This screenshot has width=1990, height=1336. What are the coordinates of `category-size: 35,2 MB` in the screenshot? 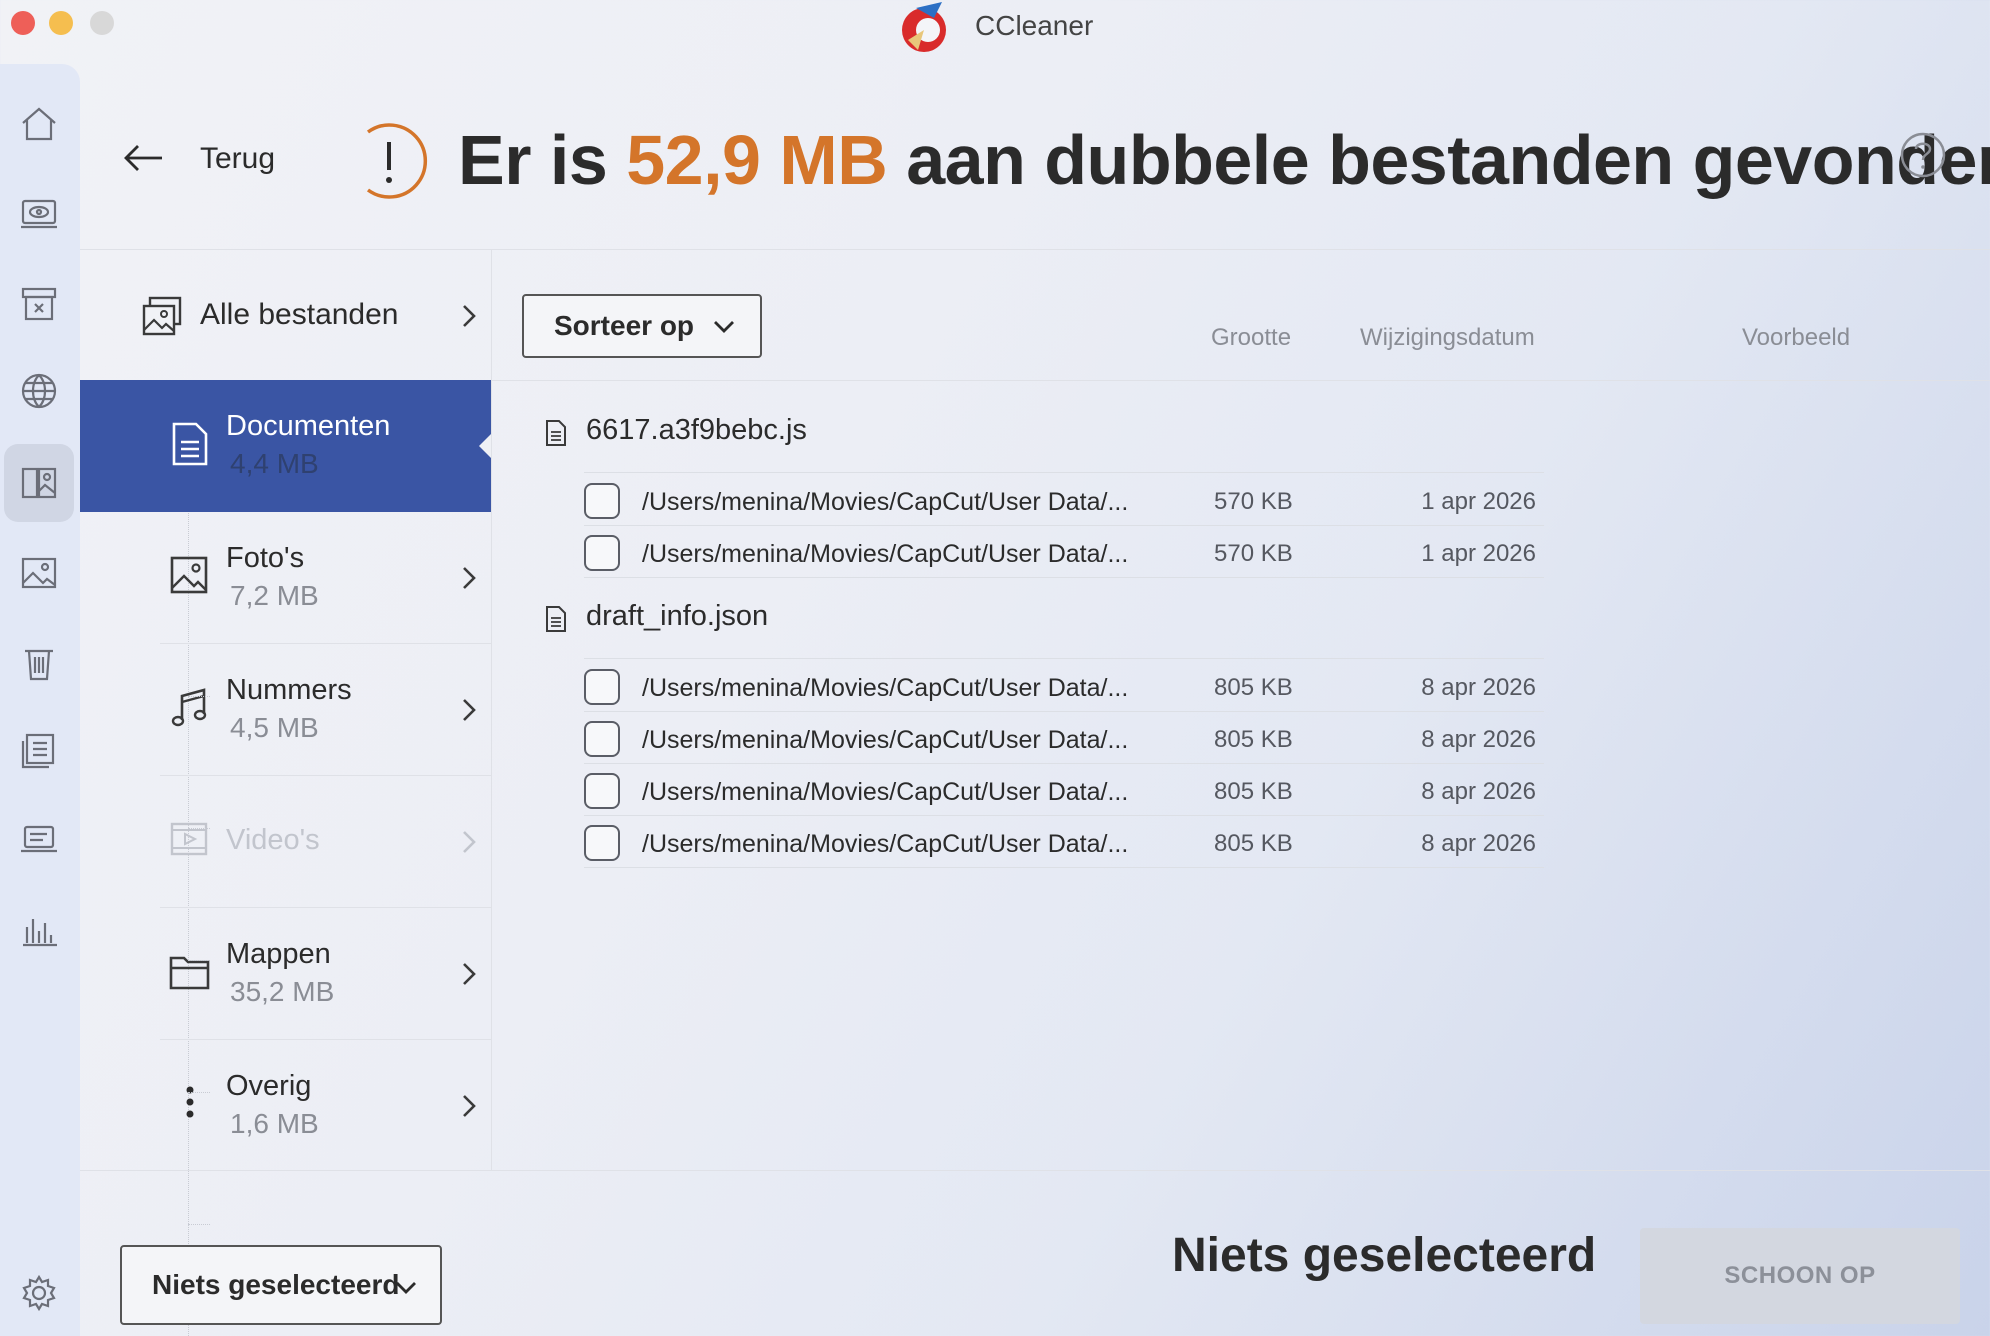 It's located at (282, 991).